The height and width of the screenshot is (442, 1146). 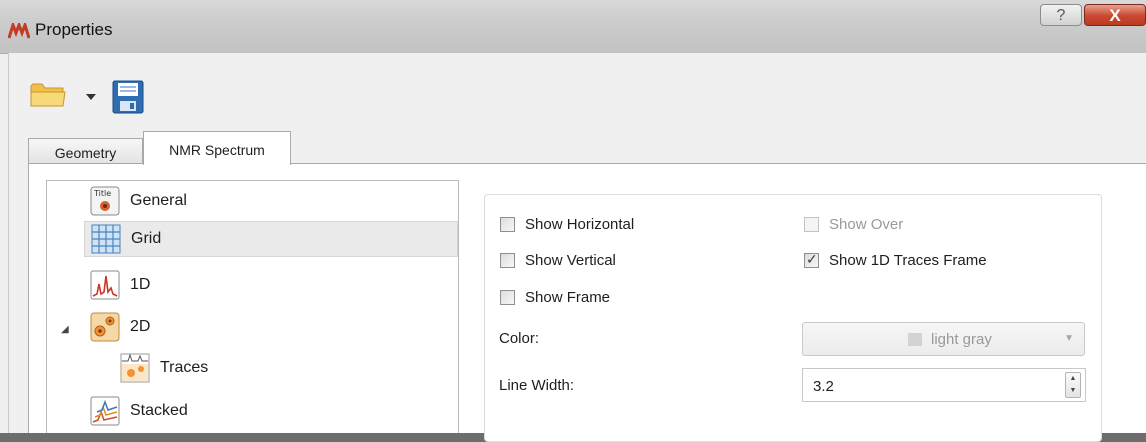 I want to click on checkbox-label: Show Over, so click(x=866, y=224).